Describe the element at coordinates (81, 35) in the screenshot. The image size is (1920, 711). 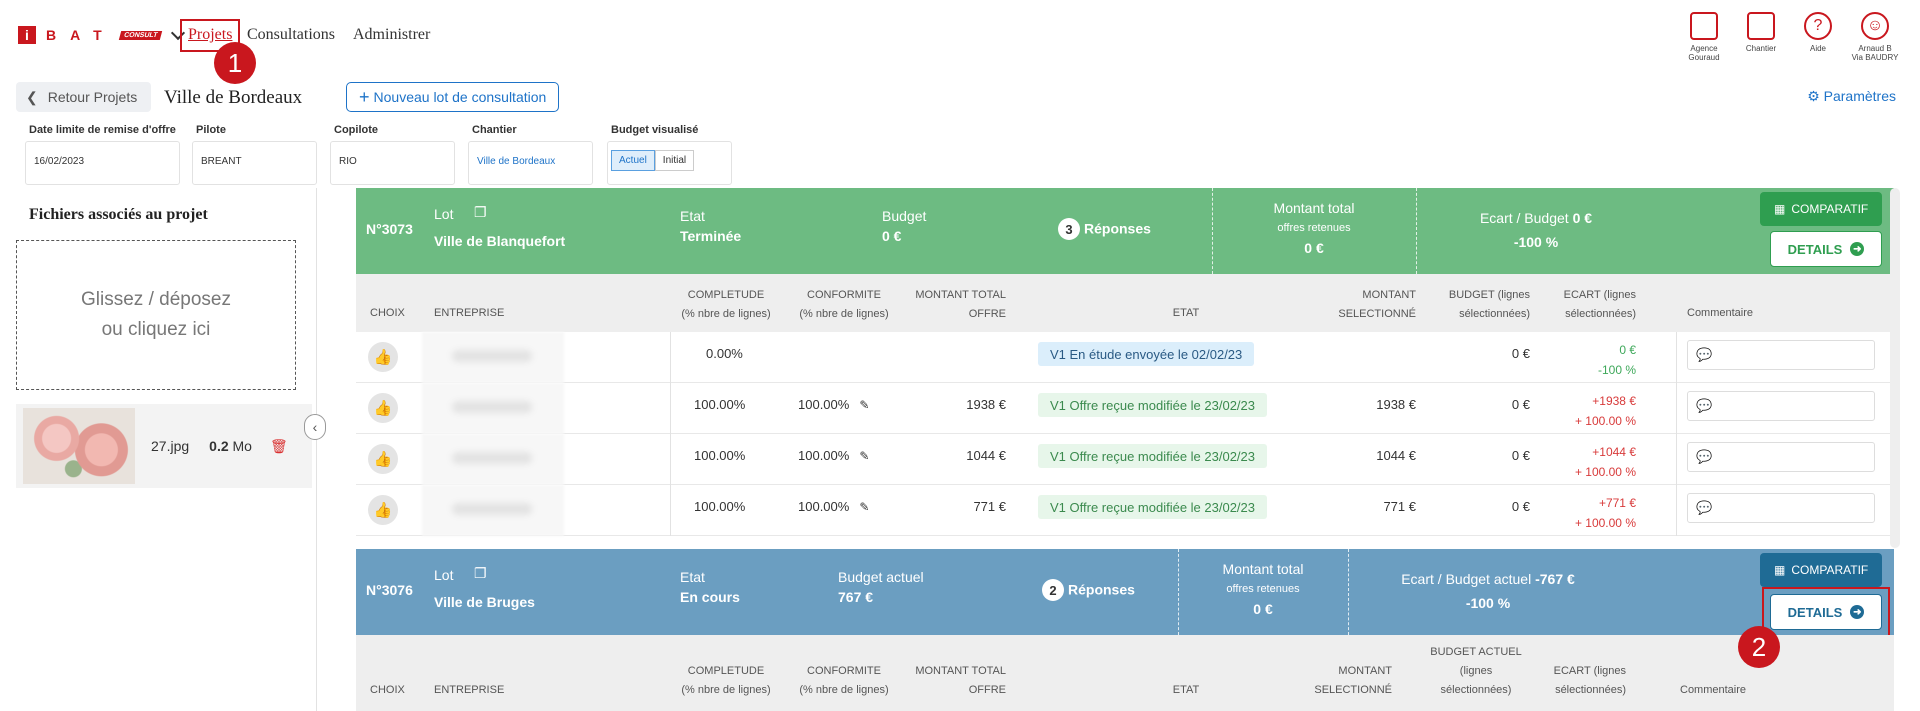
I see `logo-letters: BAT` at that location.